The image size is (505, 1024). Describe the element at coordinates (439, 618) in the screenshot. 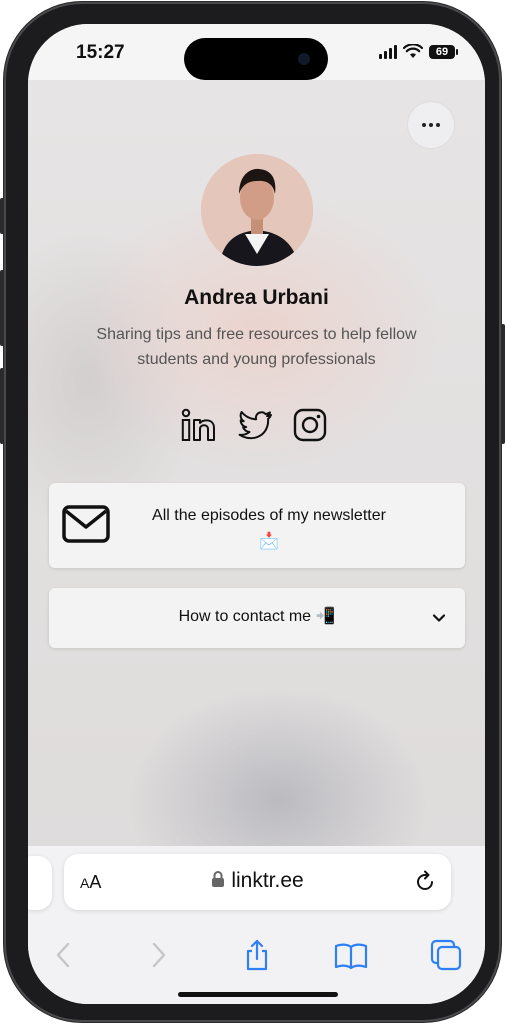

I see `chevron-down-icon` at that location.